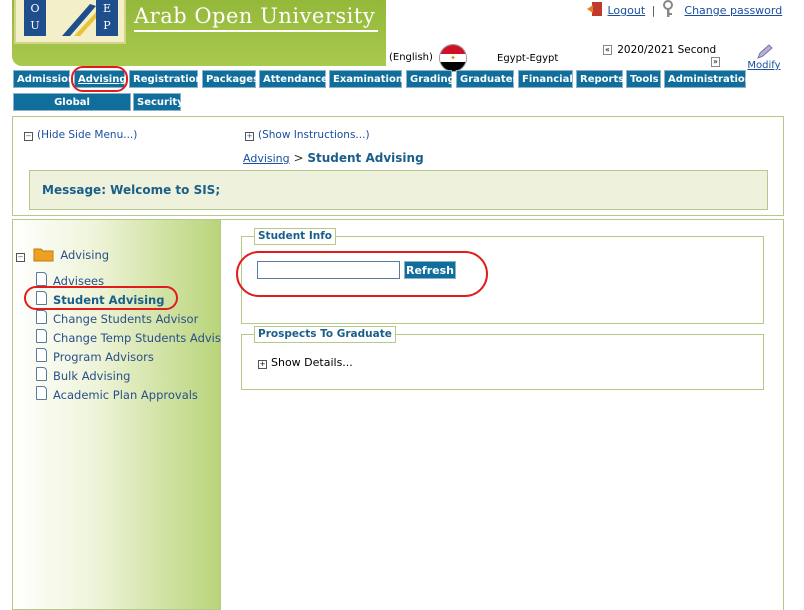 This screenshot has height=610, width=804. Describe the element at coordinates (103, 357) in the screenshot. I see `sidebar-item-label: Program Advisors` at that location.